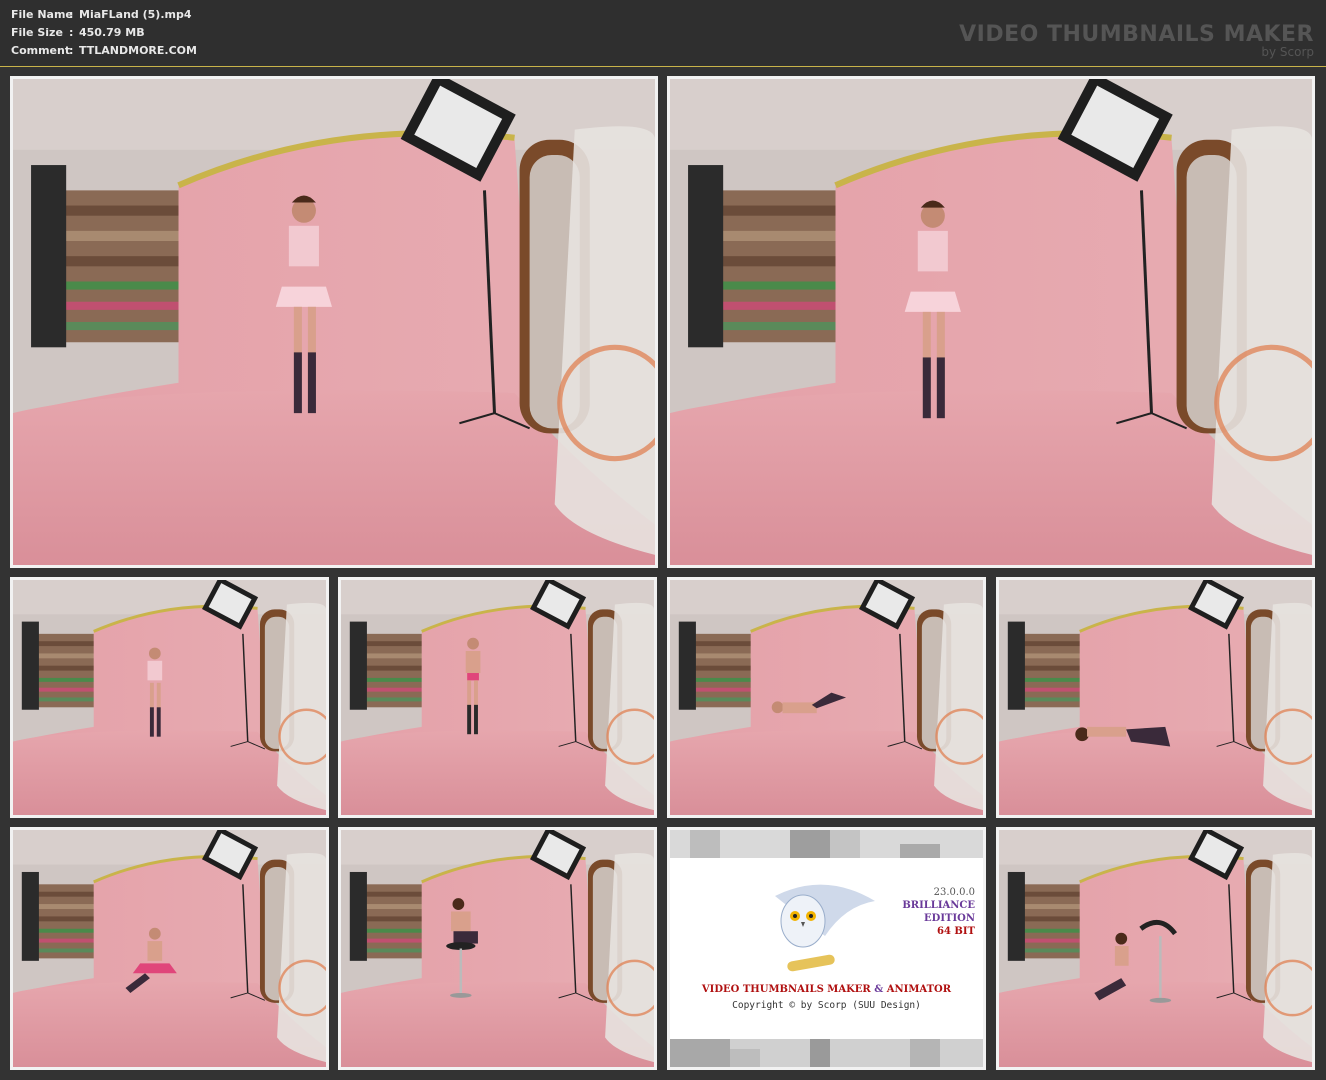  What do you see at coordinates (78, 34) in the screenshot?
I see `file-size-row: File Size:450.79 MB` at bounding box center [78, 34].